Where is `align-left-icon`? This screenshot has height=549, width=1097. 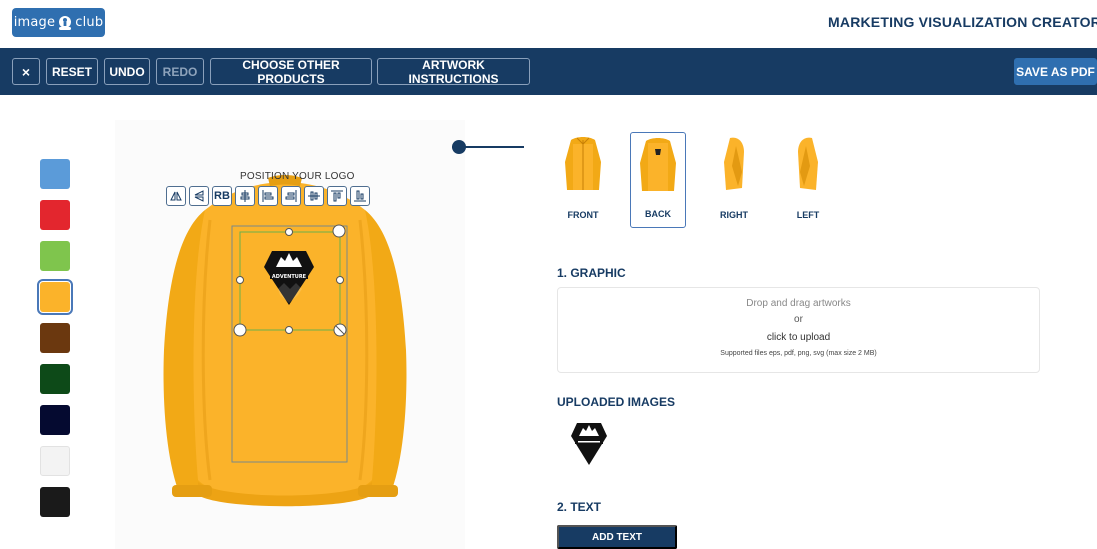 align-left-icon is located at coordinates (268, 196).